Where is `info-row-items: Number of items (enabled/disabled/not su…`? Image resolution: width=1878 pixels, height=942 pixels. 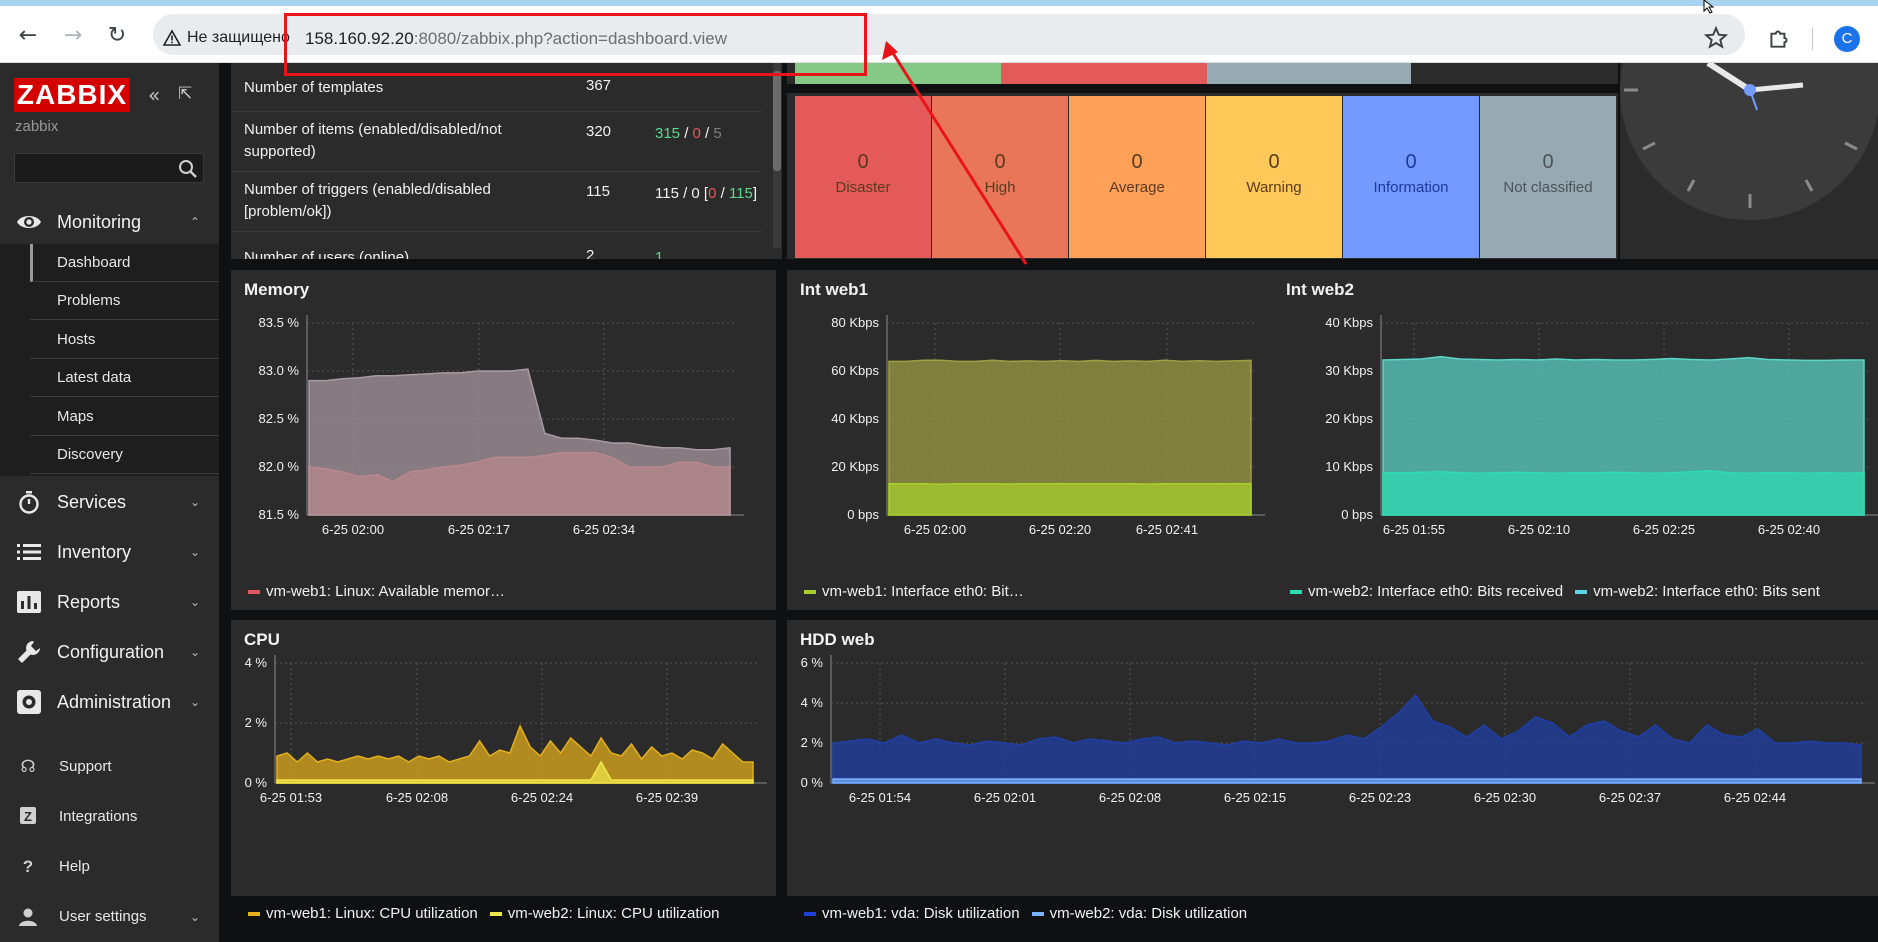
info-row-items: Number of items (enabled/disabled/not su… is located at coordinates (496, 142).